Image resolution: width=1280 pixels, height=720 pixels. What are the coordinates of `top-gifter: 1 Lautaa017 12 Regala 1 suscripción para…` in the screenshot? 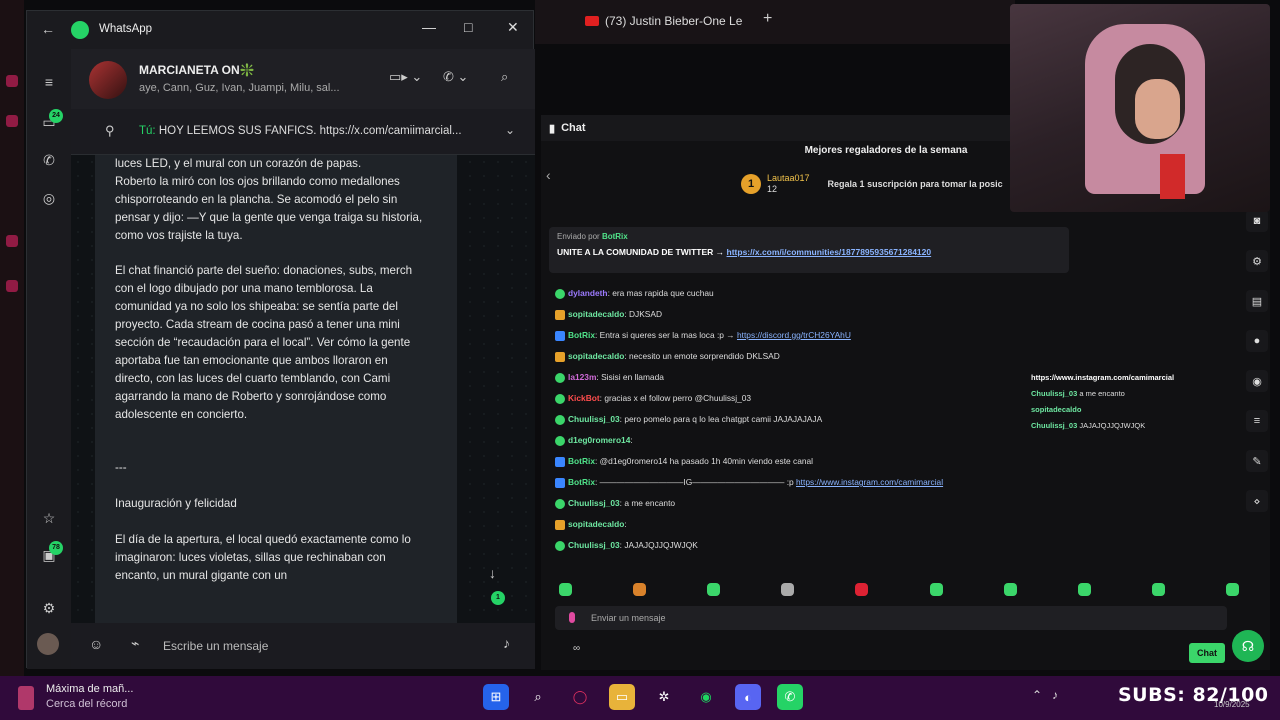 It's located at (872, 184).